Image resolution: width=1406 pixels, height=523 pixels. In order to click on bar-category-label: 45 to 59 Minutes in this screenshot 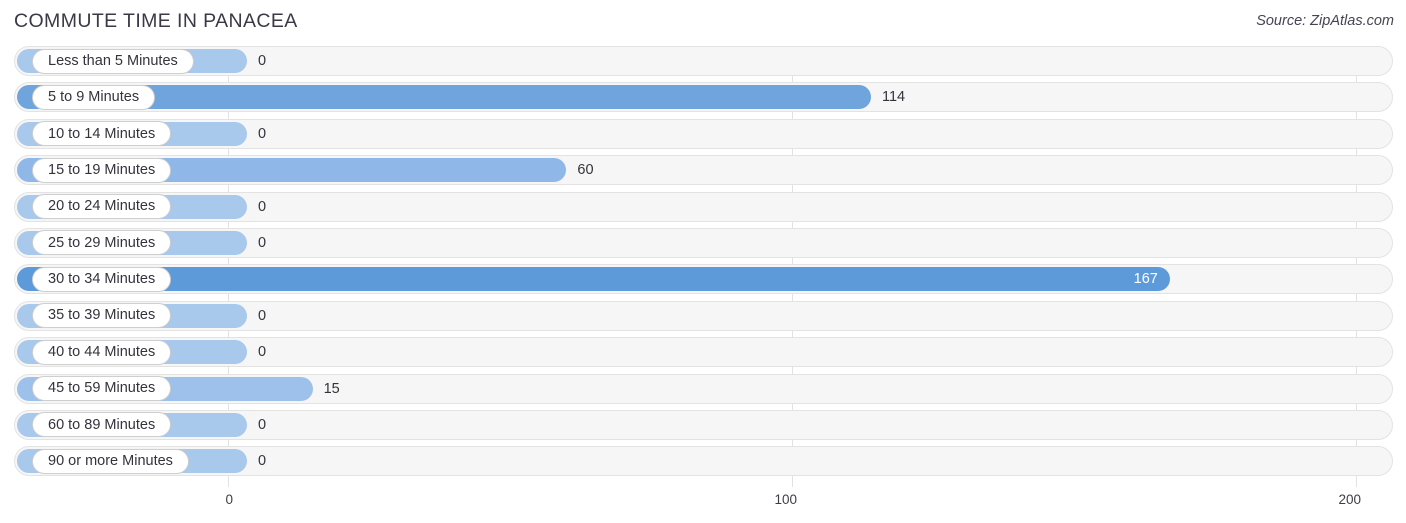, I will do `click(102, 389)`.